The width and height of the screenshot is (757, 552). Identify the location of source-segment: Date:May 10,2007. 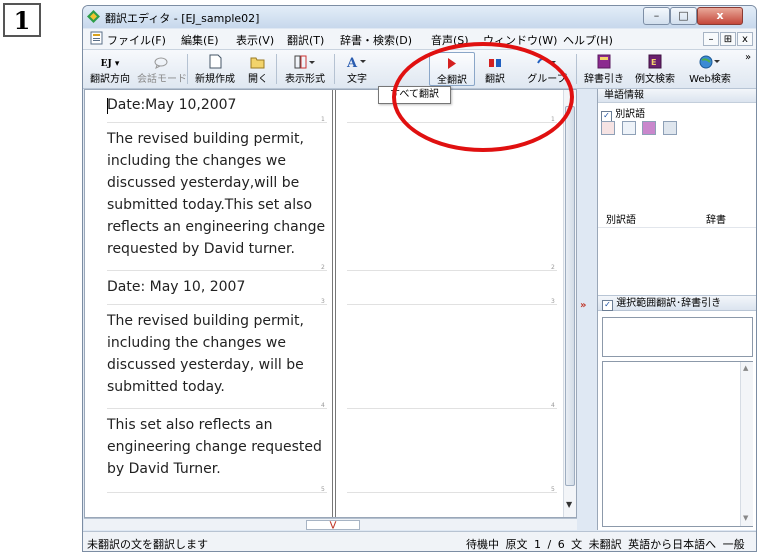
(208, 105).